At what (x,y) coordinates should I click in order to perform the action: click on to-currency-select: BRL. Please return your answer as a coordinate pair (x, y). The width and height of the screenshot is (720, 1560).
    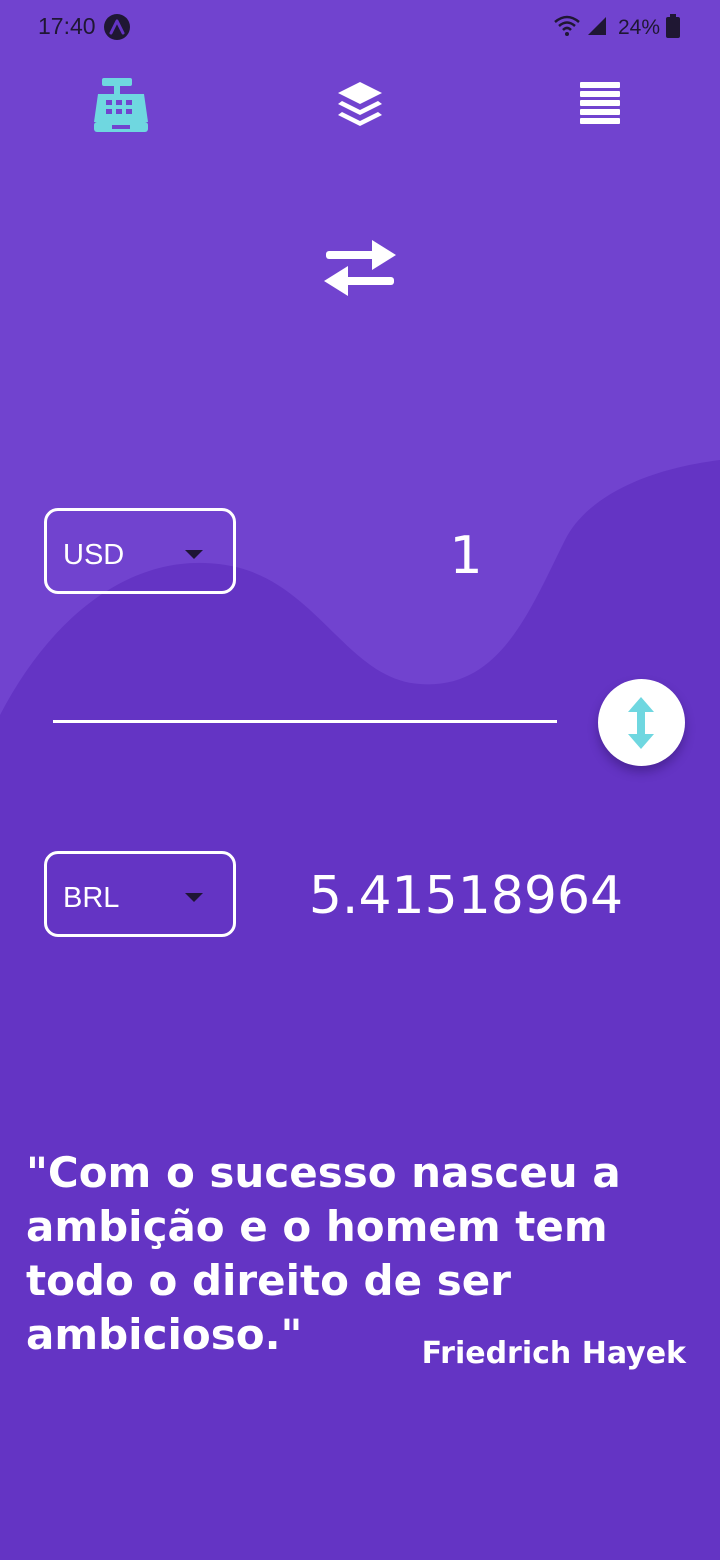
    Looking at the image, I should click on (140, 894).